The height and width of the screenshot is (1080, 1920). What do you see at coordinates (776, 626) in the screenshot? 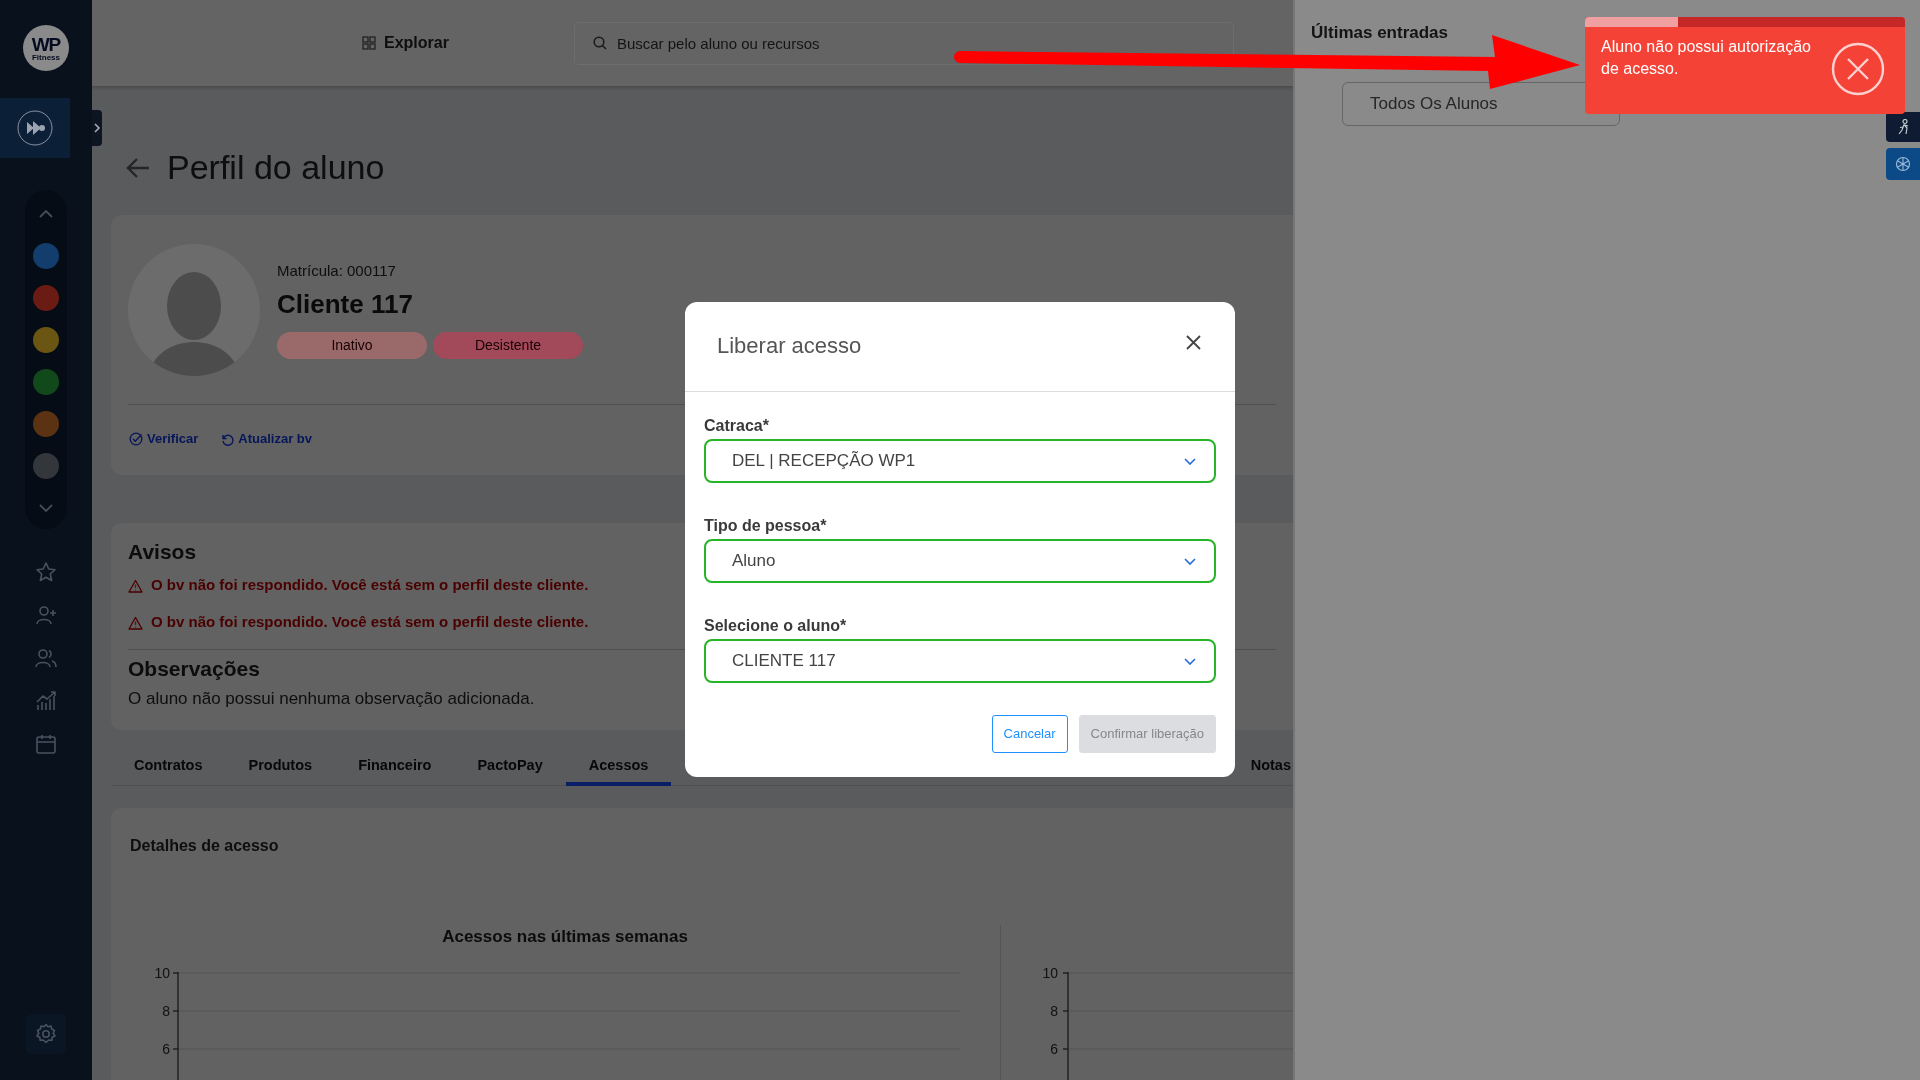
I see `field-label: Selecione o aluno*` at bounding box center [776, 626].